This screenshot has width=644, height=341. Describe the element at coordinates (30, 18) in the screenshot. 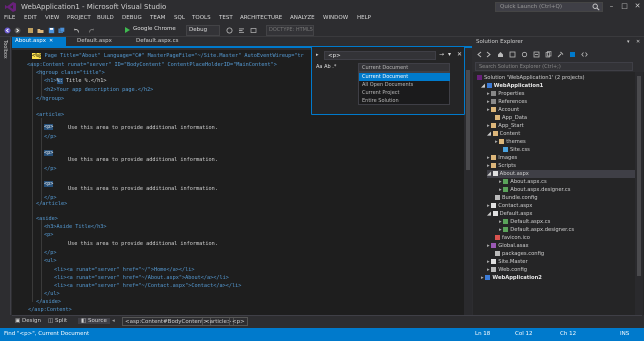

I see `menu-edit: EDIT` at that location.